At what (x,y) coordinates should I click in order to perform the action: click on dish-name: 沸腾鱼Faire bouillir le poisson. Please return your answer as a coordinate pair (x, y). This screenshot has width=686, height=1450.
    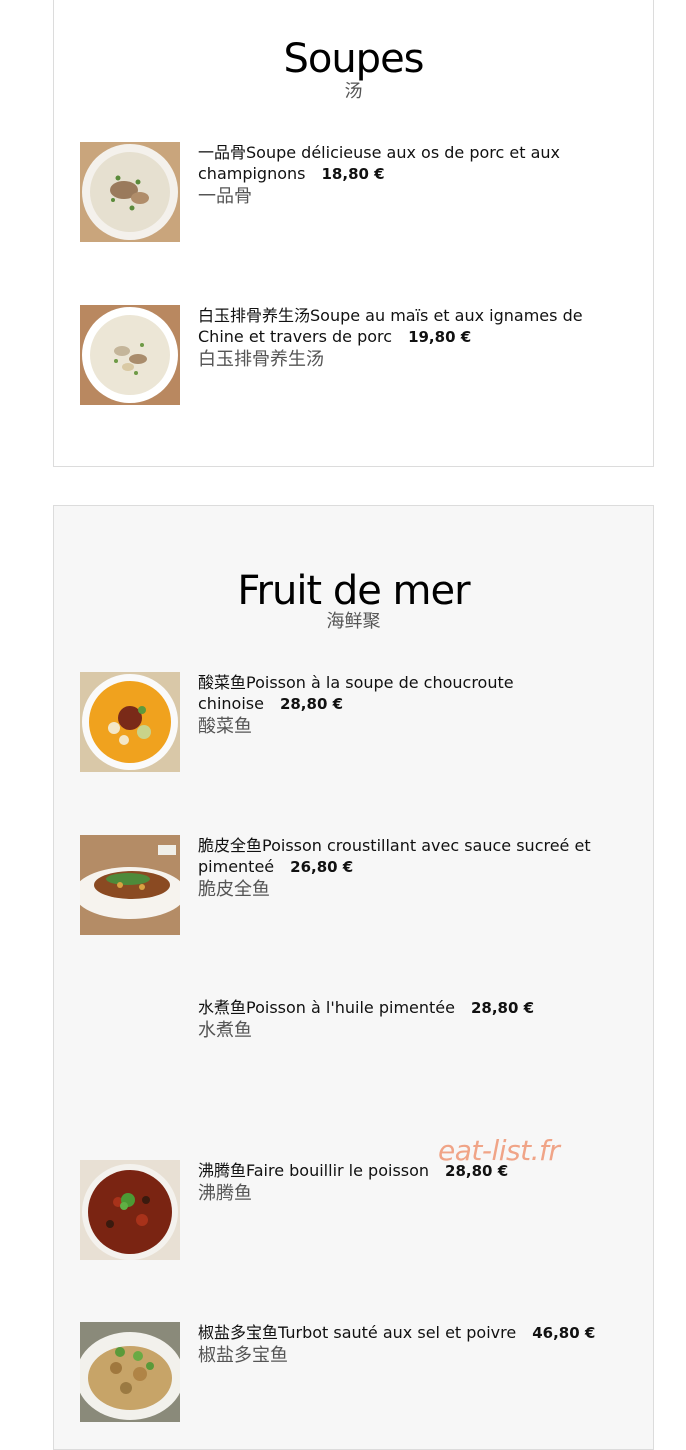
    Looking at the image, I should click on (314, 1170).